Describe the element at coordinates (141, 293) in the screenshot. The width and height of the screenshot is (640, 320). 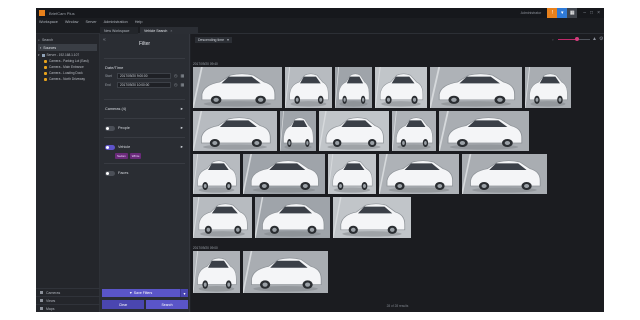
I see `save-filters-button: ♥ Save Filters` at that location.